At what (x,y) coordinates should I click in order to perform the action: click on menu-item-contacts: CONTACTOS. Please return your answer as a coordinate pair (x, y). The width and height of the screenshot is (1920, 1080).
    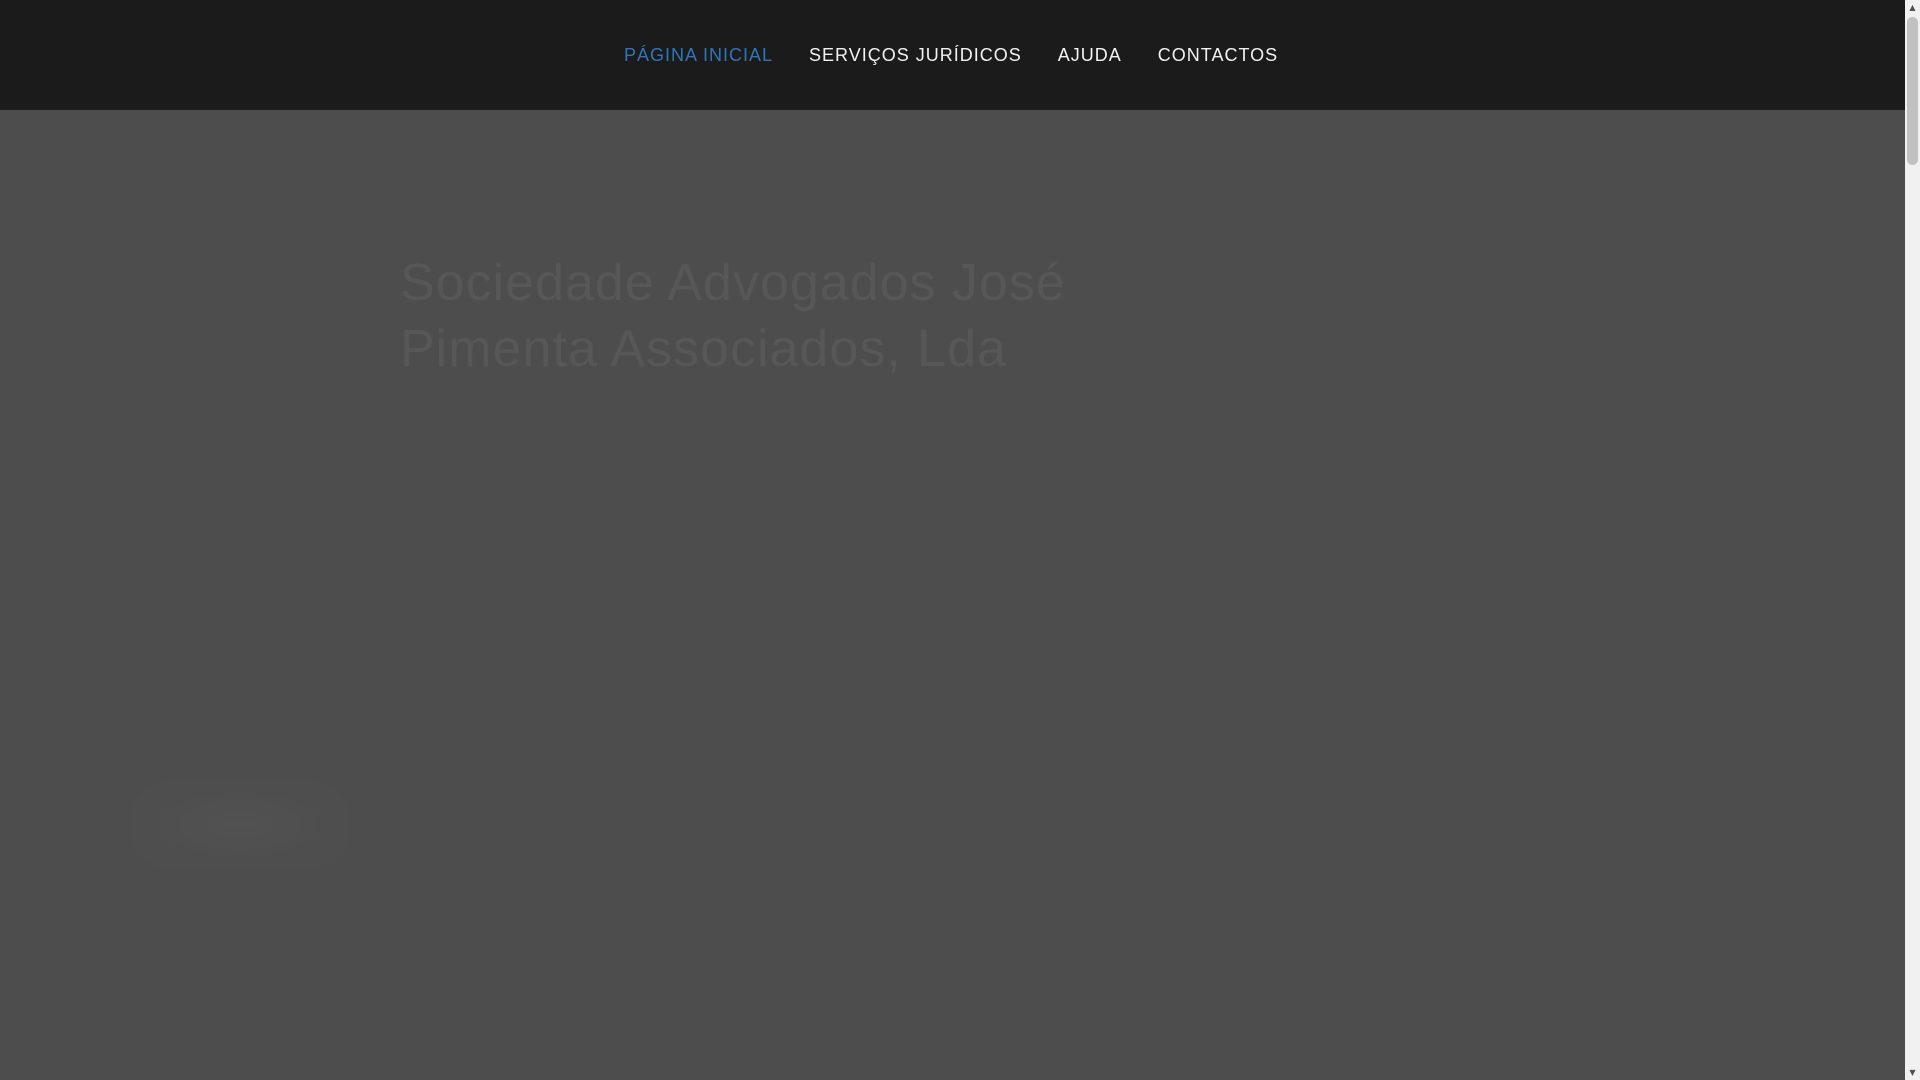
    Looking at the image, I should click on (1218, 55).